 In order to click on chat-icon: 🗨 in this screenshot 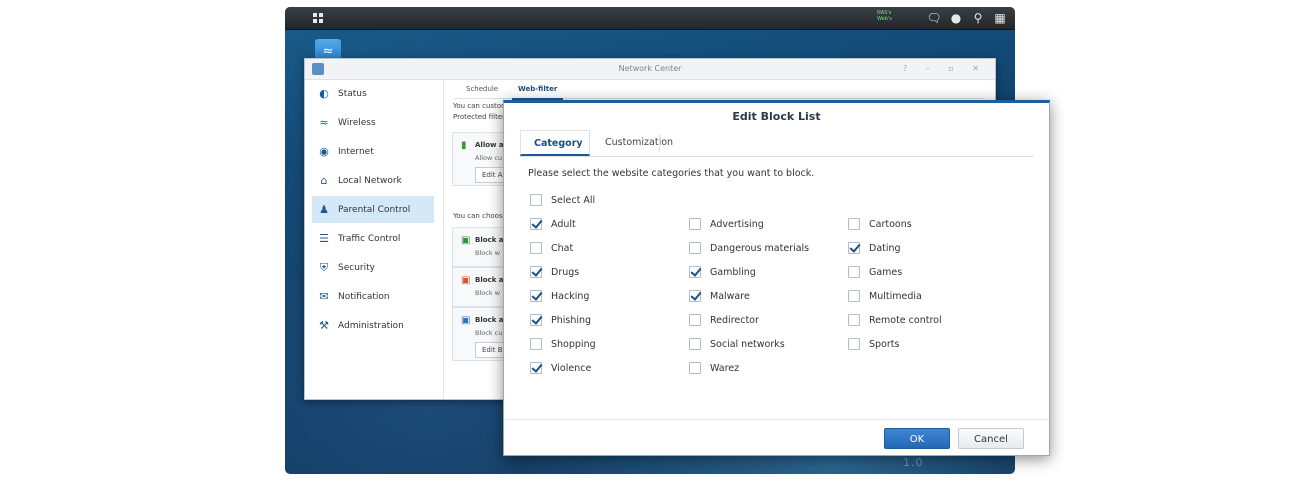, I will do `click(934, 18)`.